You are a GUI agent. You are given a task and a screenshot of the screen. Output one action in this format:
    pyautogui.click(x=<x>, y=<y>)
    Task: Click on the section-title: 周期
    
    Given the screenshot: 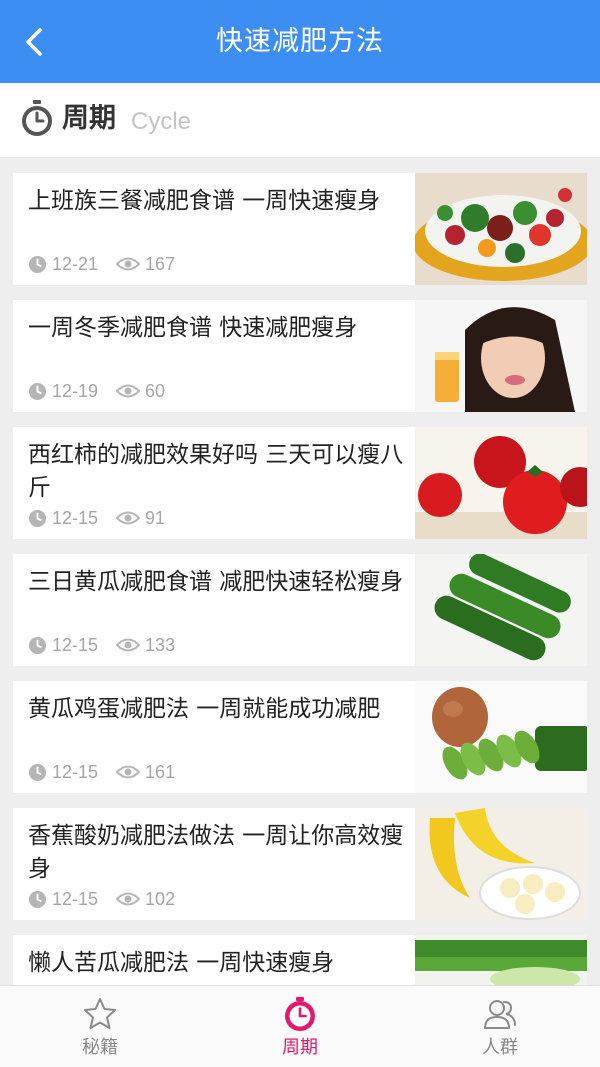 What is the action you would take?
    pyautogui.click(x=89, y=118)
    